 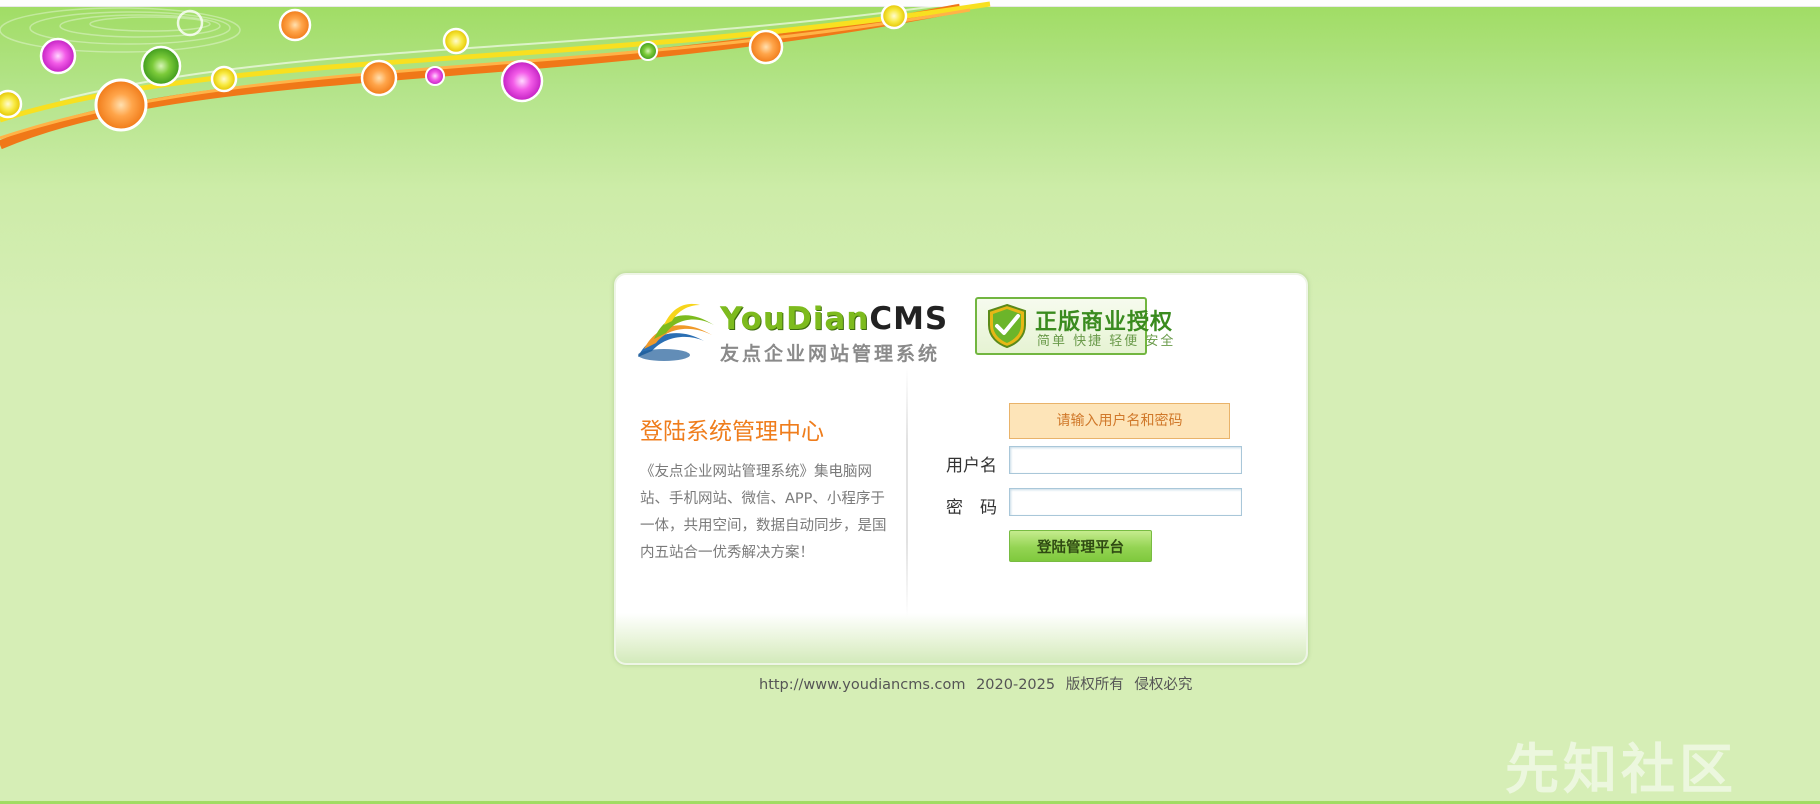 What do you see at coordinates (971, 508) in the screenshot?
I see `password-label: 密 码` at bounding box center [971, 508].